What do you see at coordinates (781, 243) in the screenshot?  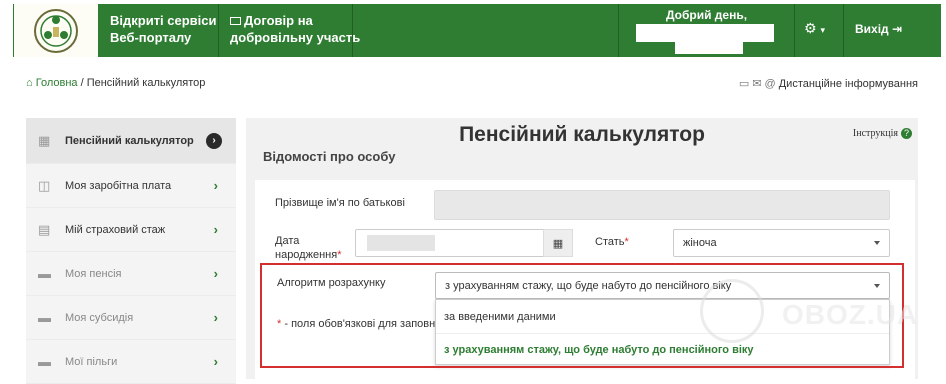 I see `sex-select: жіноча` at bounding box center [781, 243].